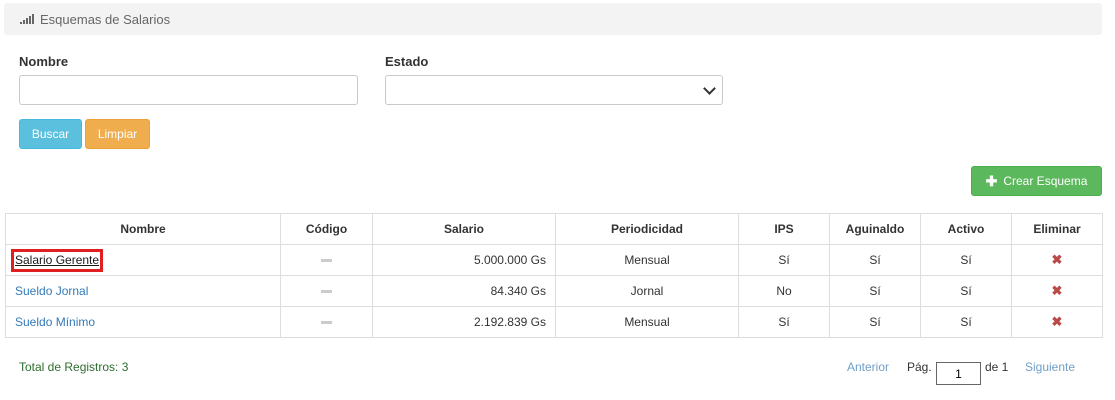 Image resolution: width=1115 pixels, height=400 pixels. What do you see at coordinates (464, 322) in the screenshot?
I see `cell-salario: 2.192.839 Gs` at bounding box center [464, 322].